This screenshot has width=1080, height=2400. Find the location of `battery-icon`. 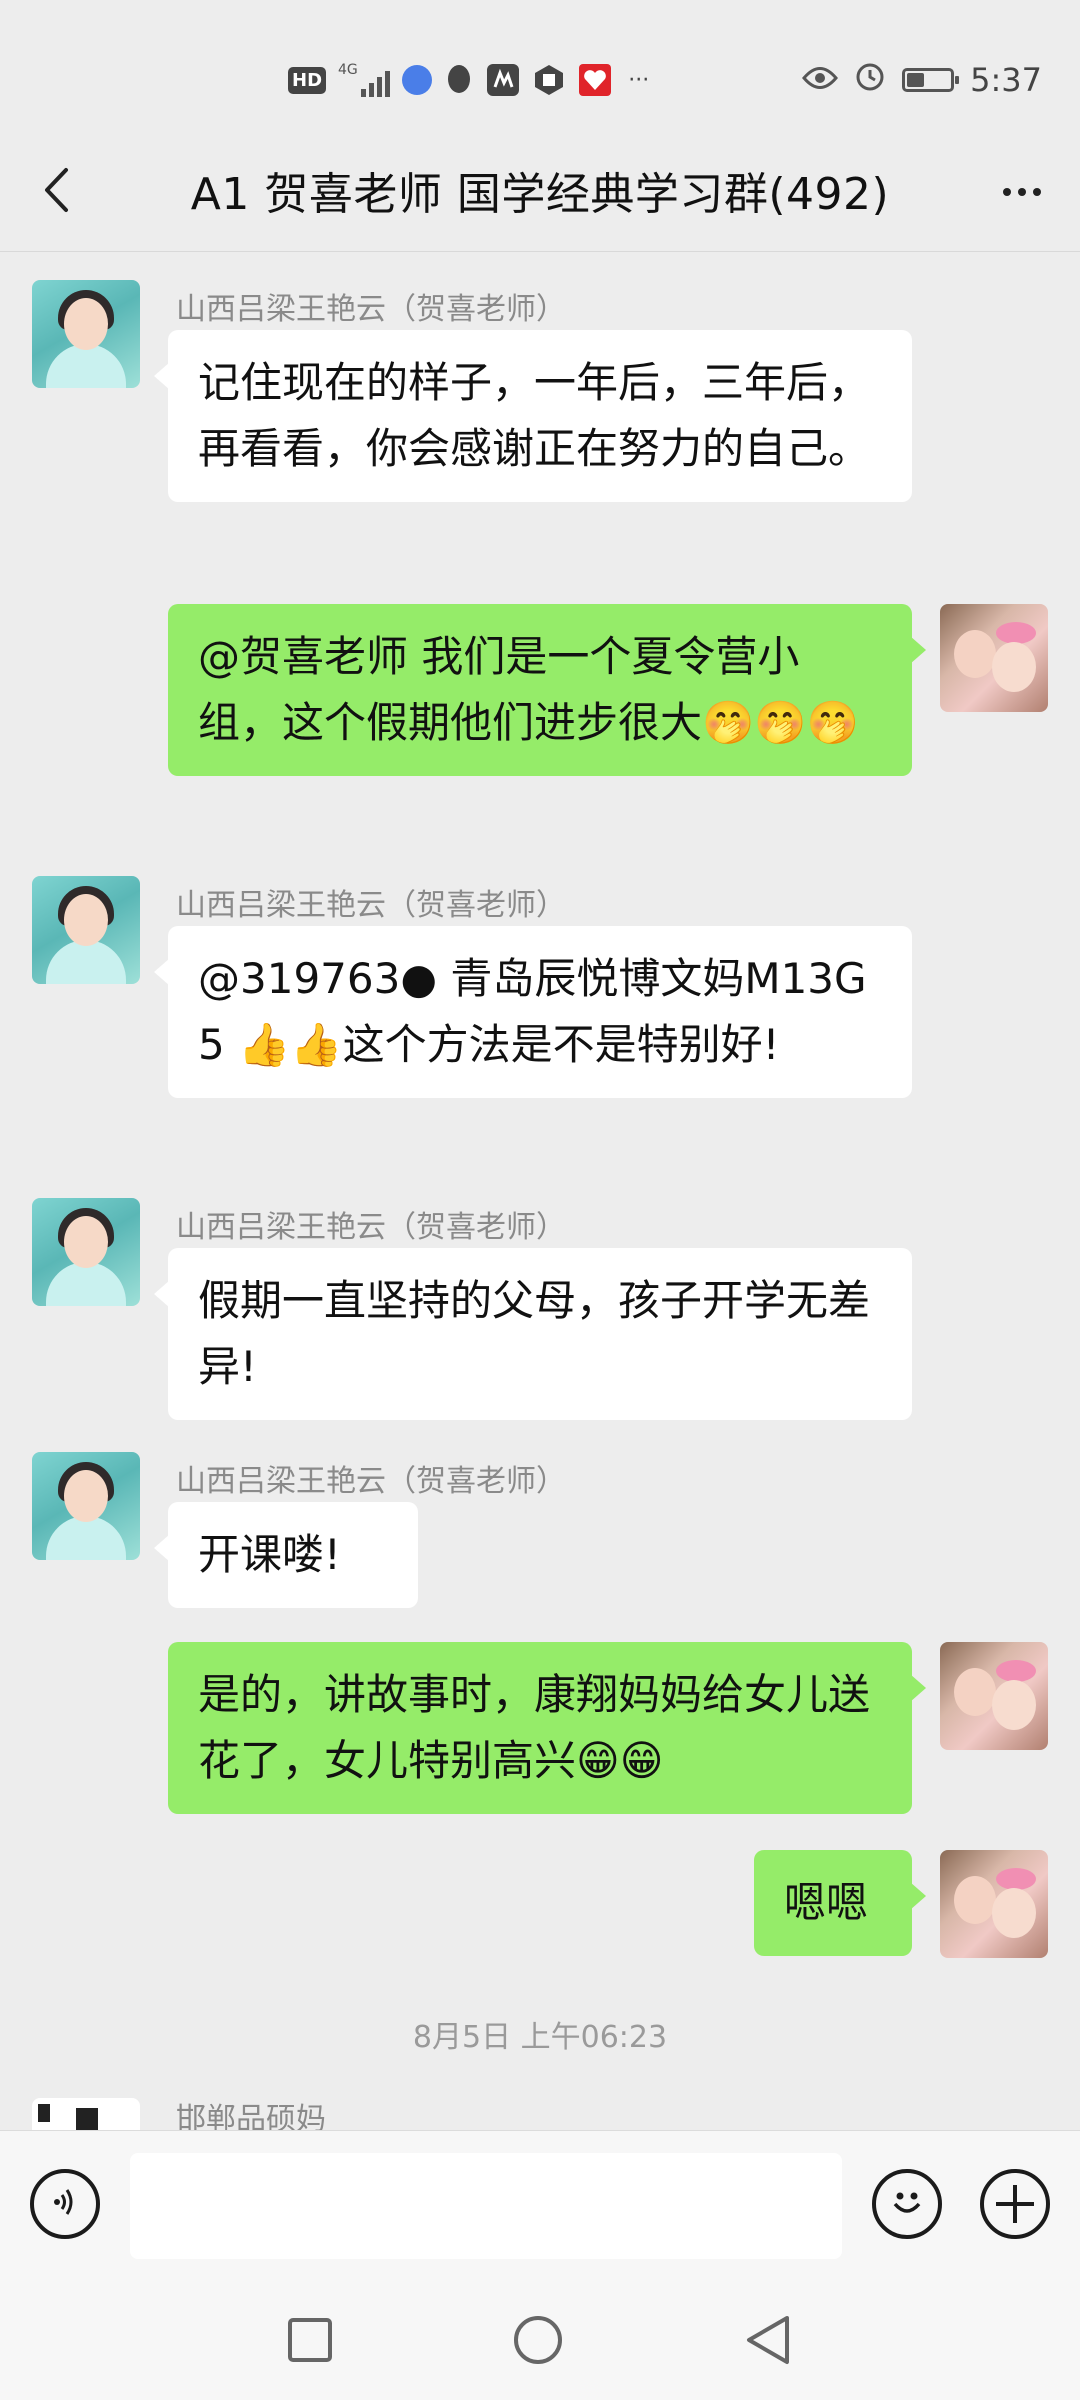

battery-icon is located at coordinates (931, 80).